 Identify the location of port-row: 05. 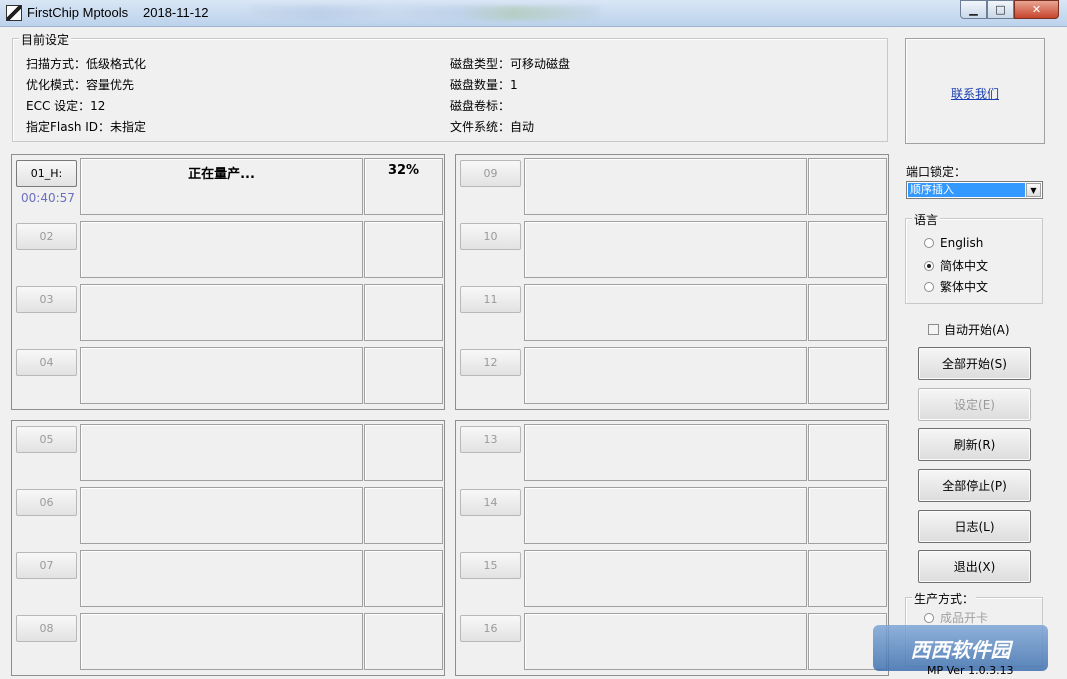
(228, 452).